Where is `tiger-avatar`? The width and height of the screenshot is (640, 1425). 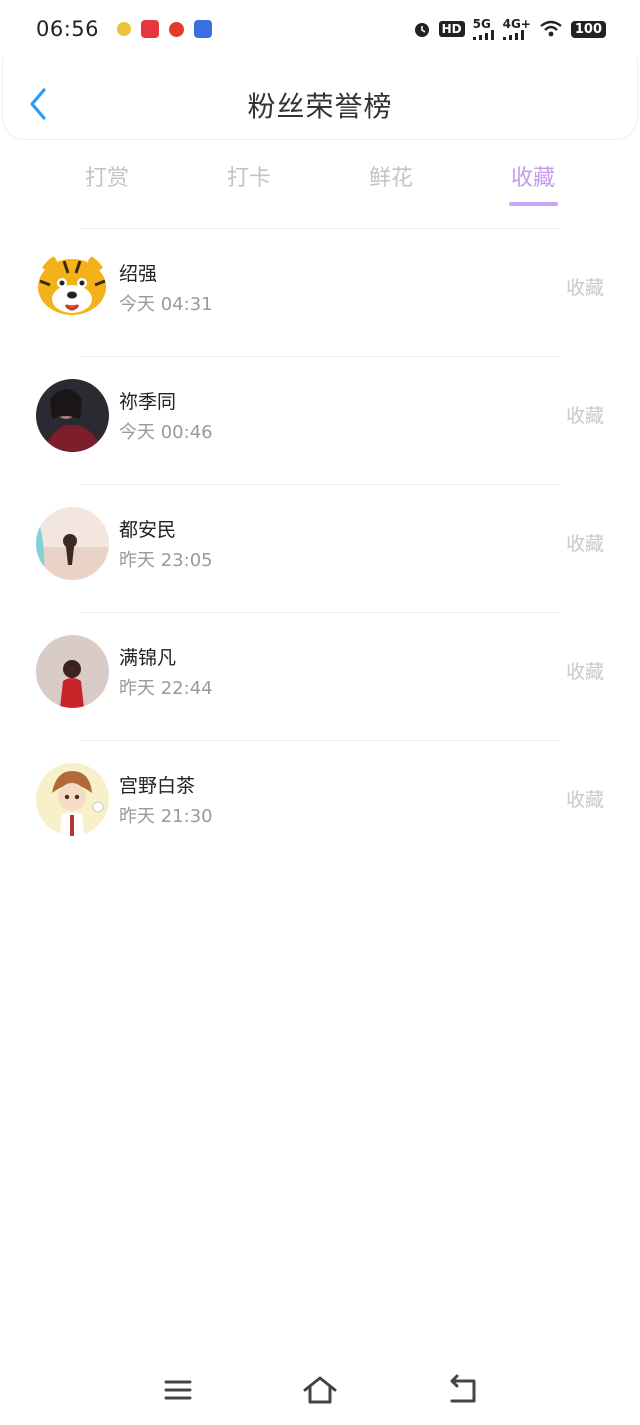 tiger-avatar is located at coordinates (72, 287).